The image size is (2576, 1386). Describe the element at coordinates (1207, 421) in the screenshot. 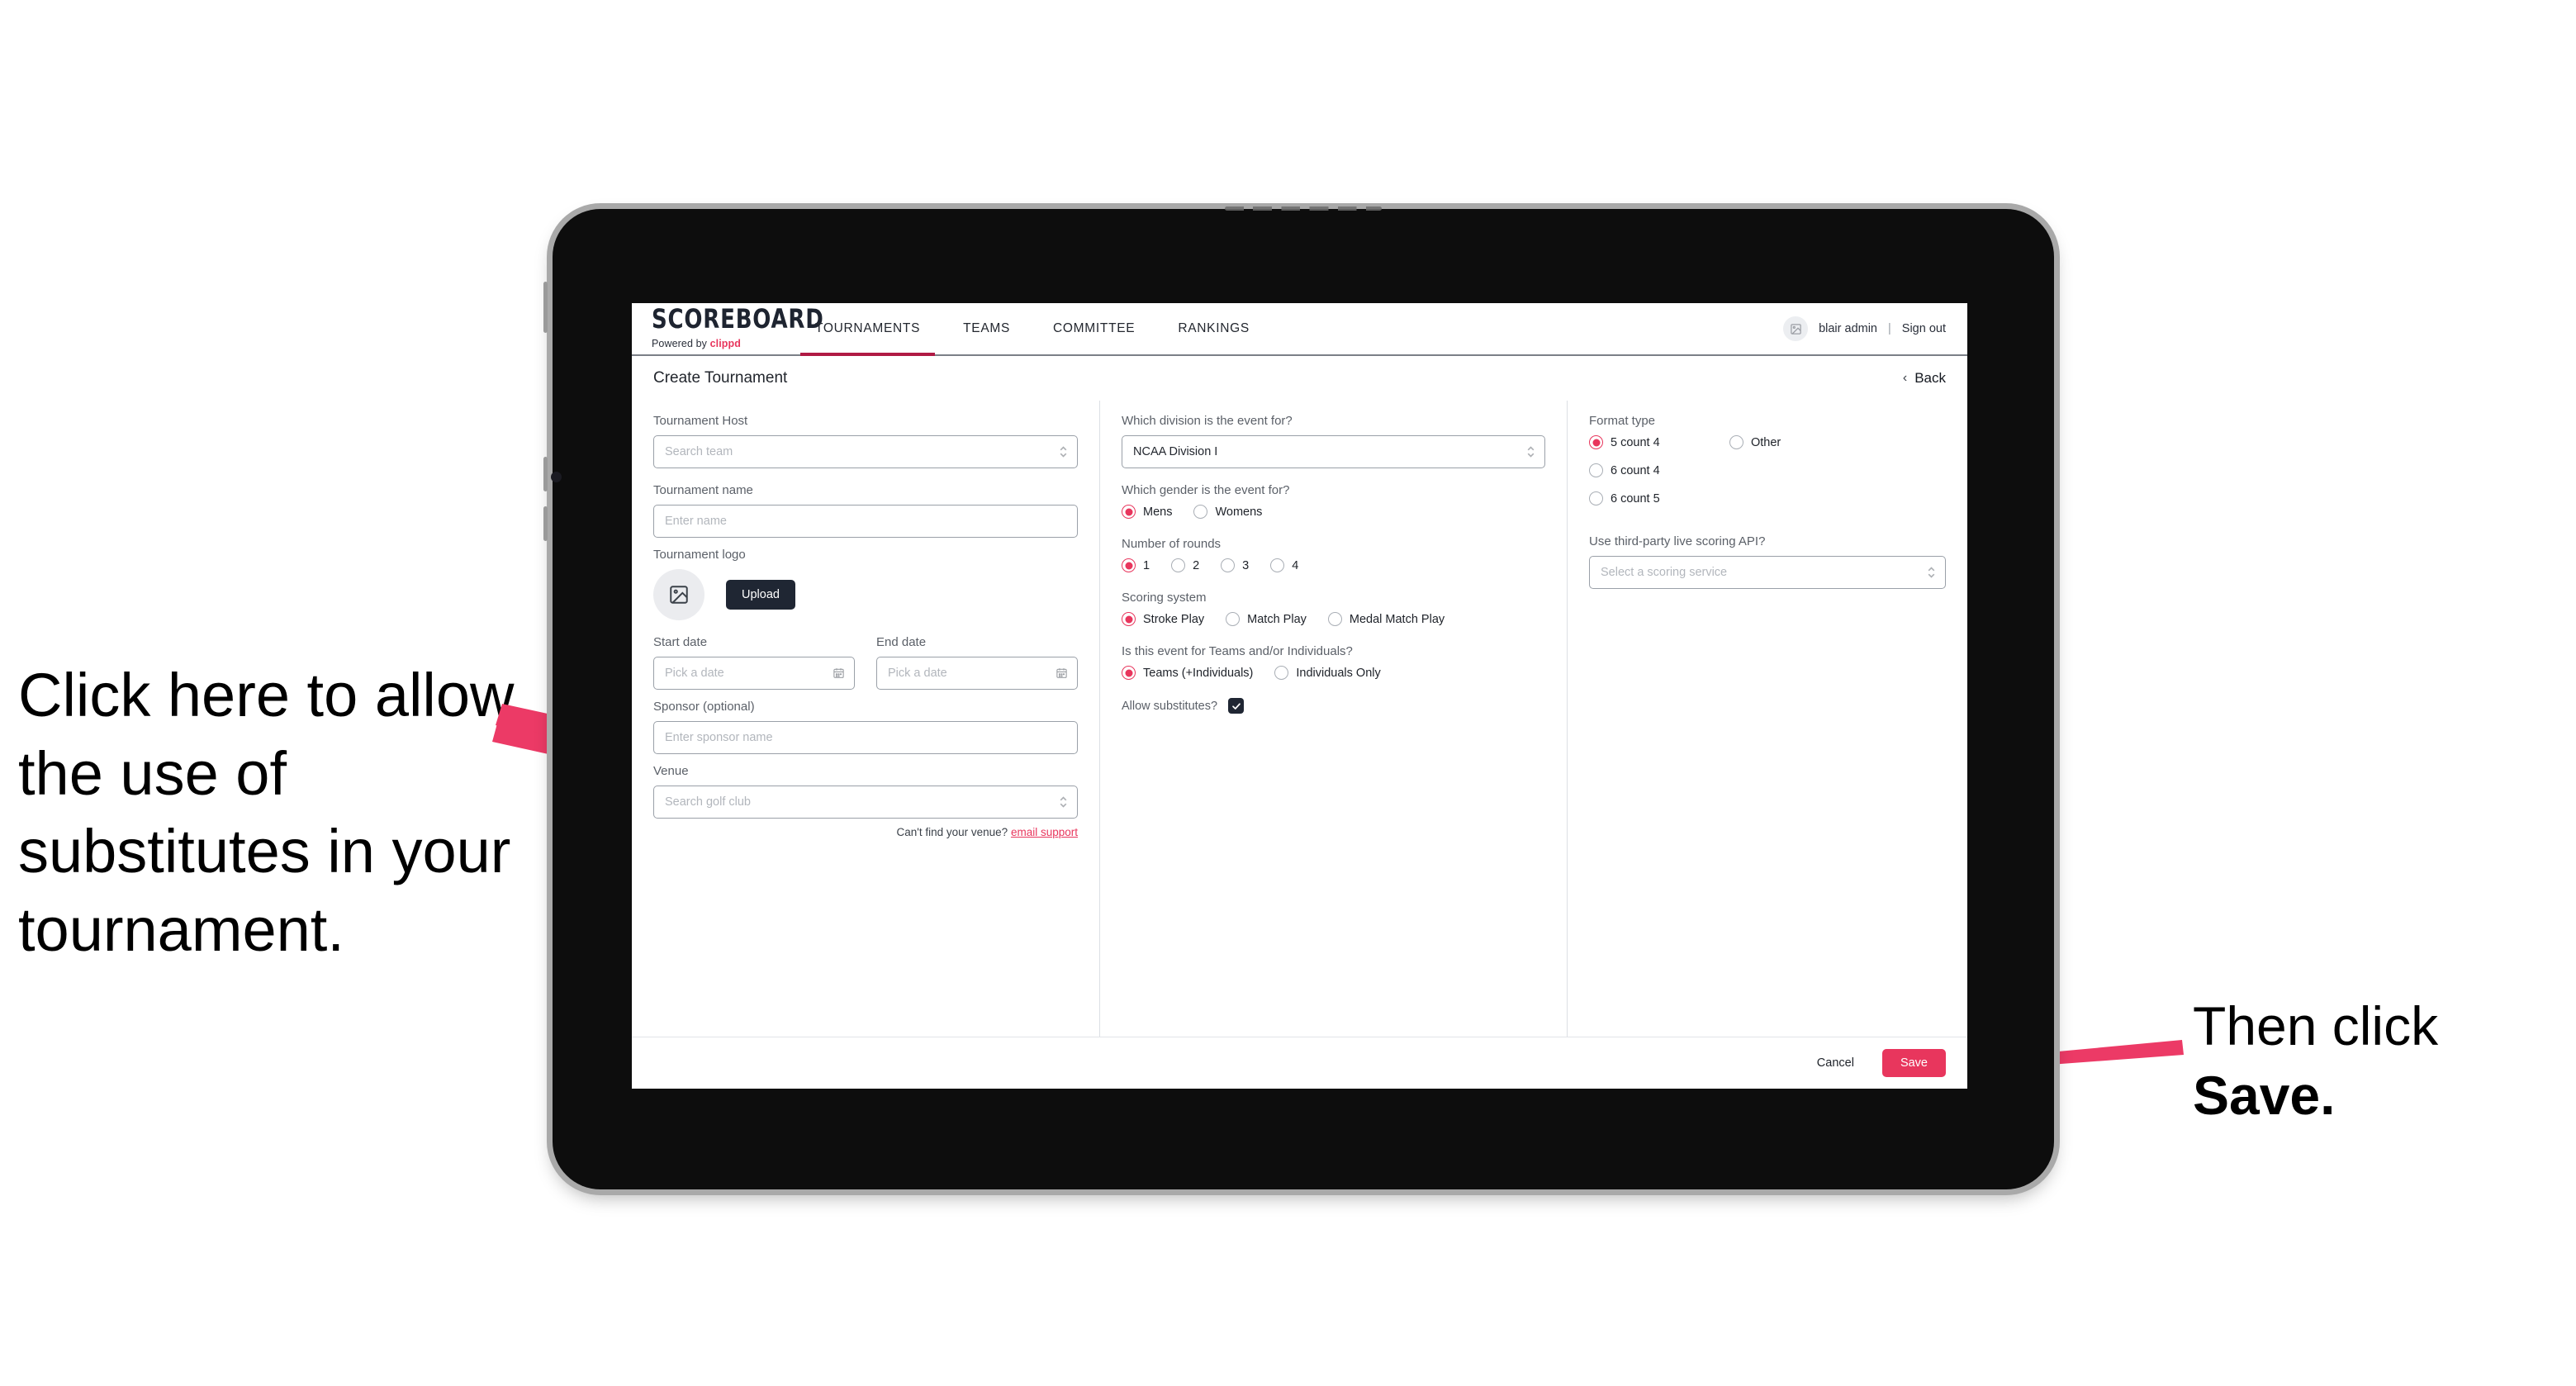

I see `division-label: Which division is the event for?` at that location.